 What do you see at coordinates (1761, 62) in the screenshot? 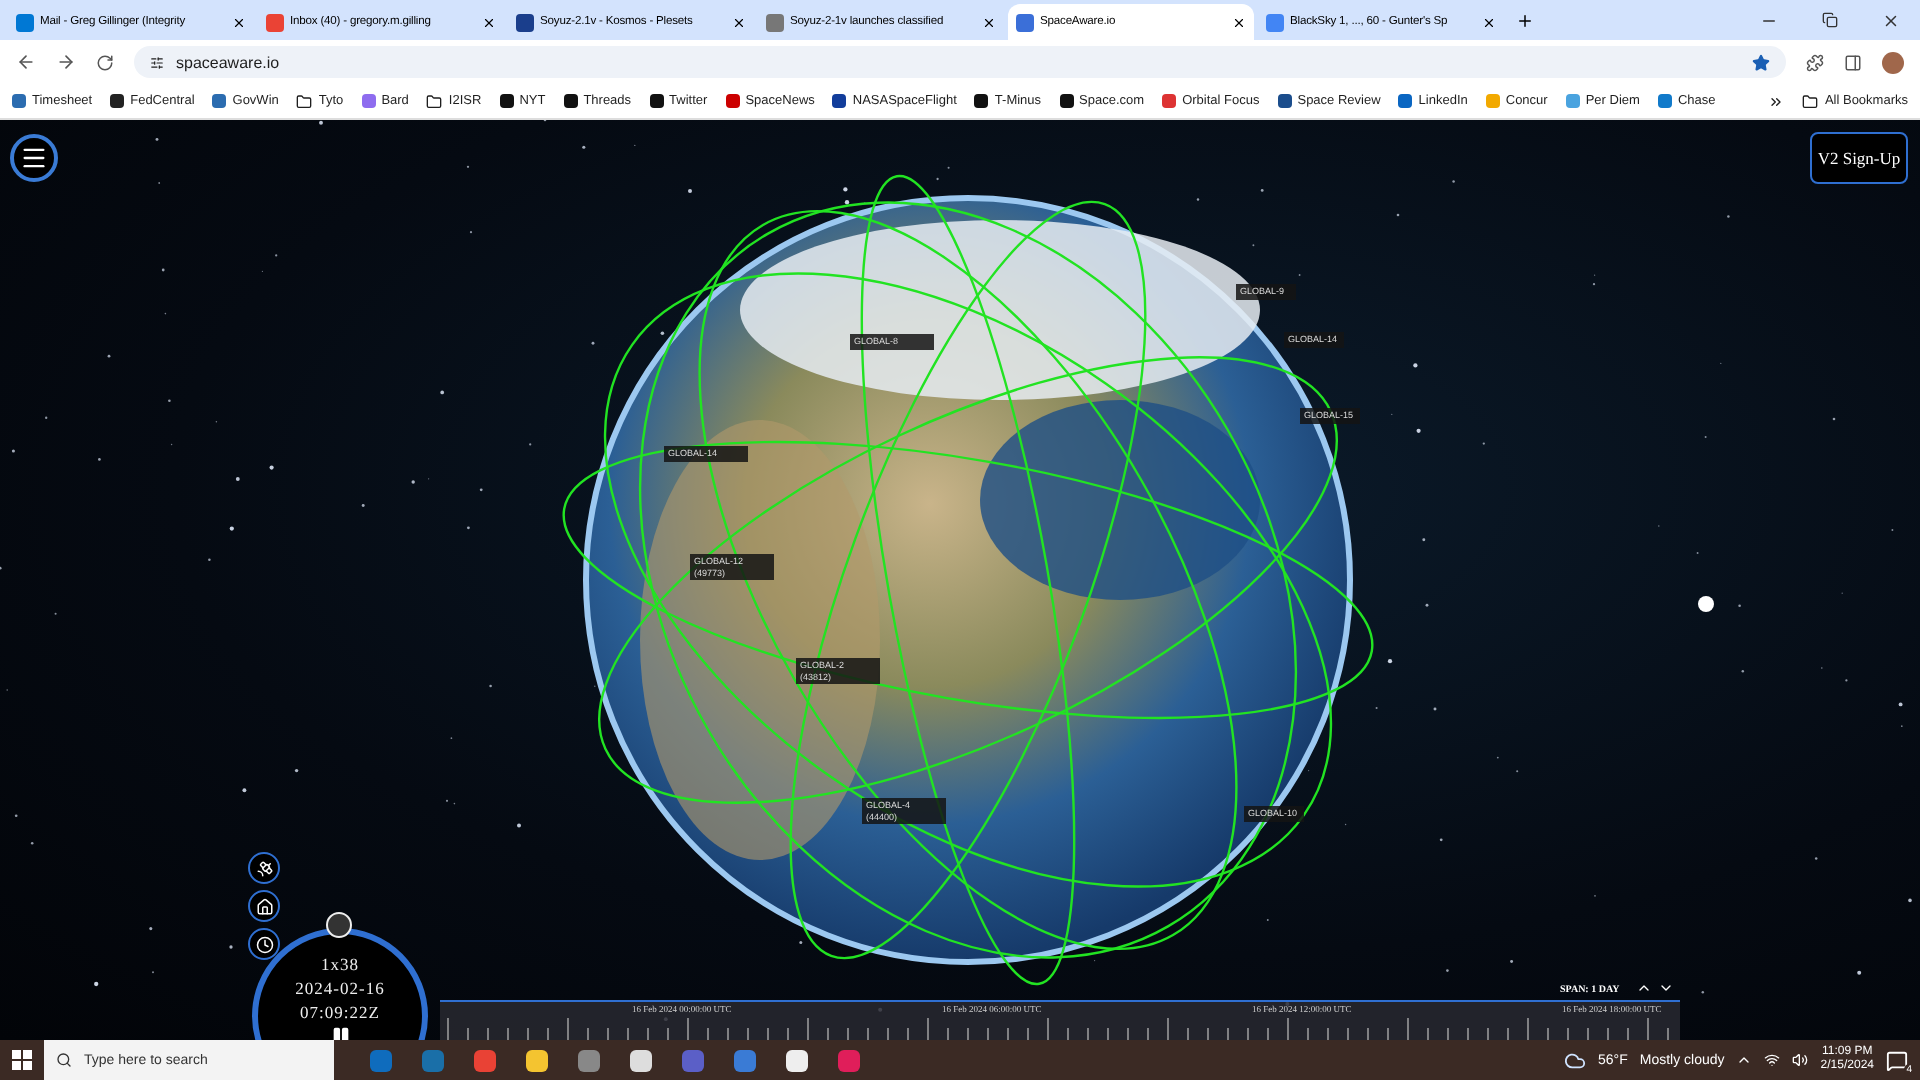
I see `bookmark-star-icon` at bounding box center [1761, 62].